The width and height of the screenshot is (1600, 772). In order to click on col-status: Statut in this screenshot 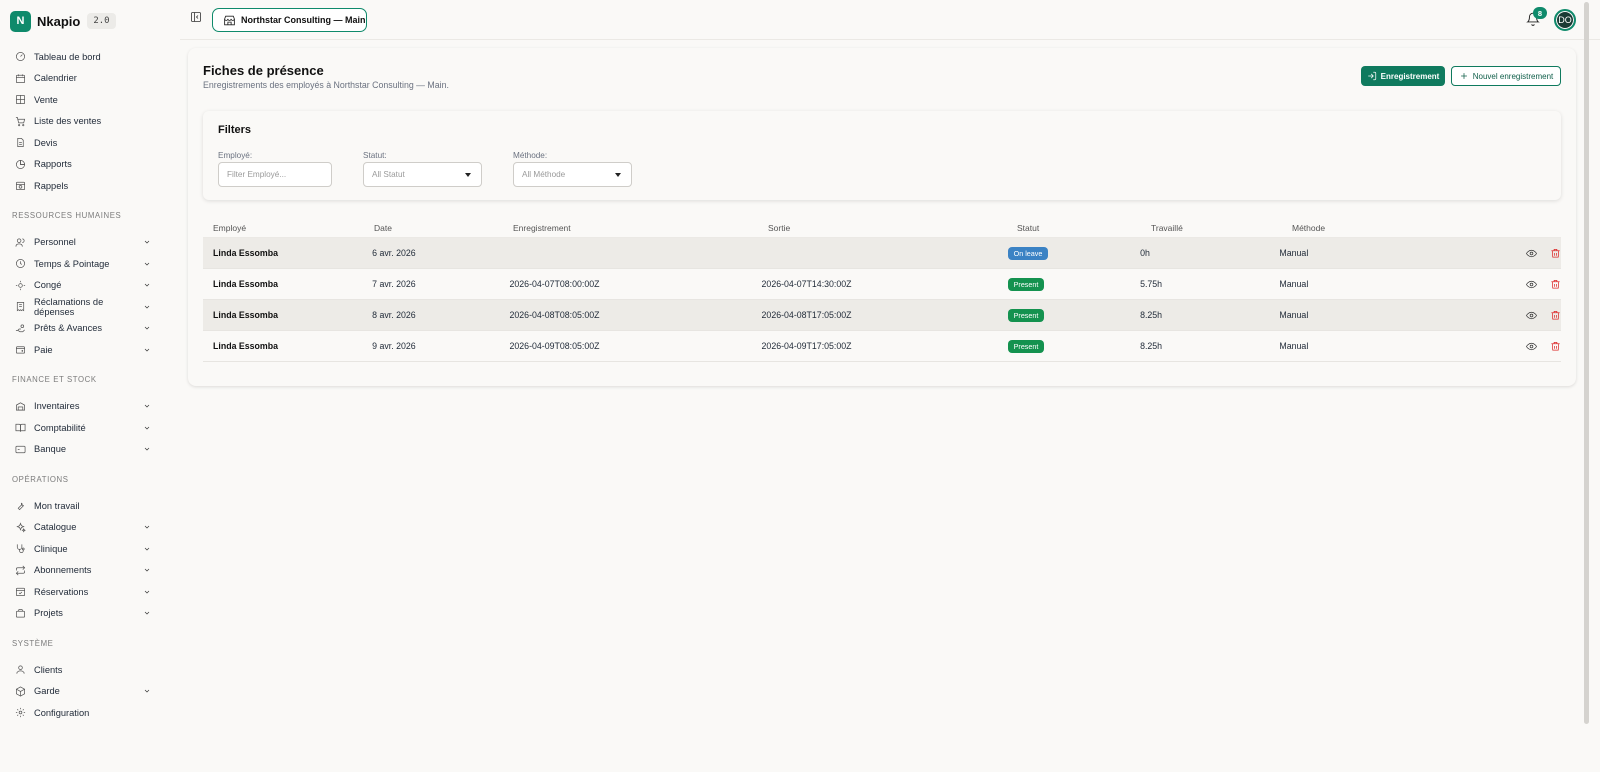, I will do `click(1028, 228)`.